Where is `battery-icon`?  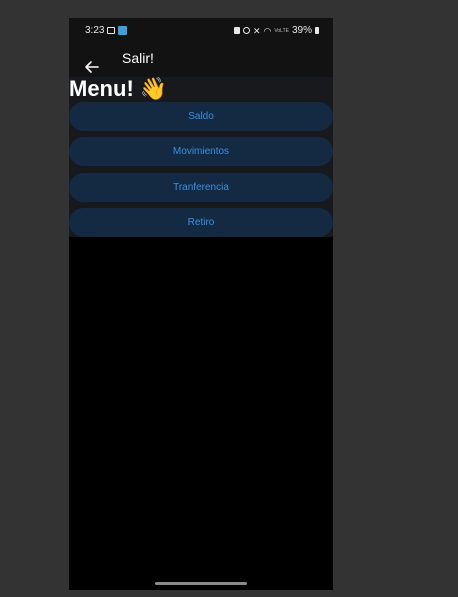 battery-icon is located at coordinates (317, 30).